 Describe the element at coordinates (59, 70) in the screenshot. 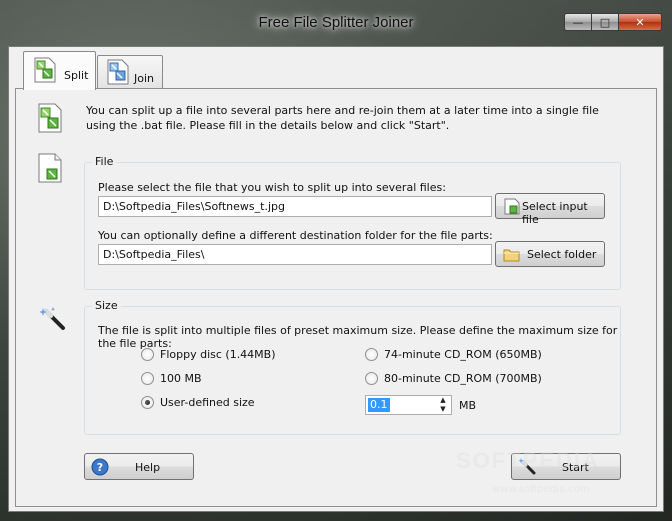

I see `tab-split: Split` at that location.